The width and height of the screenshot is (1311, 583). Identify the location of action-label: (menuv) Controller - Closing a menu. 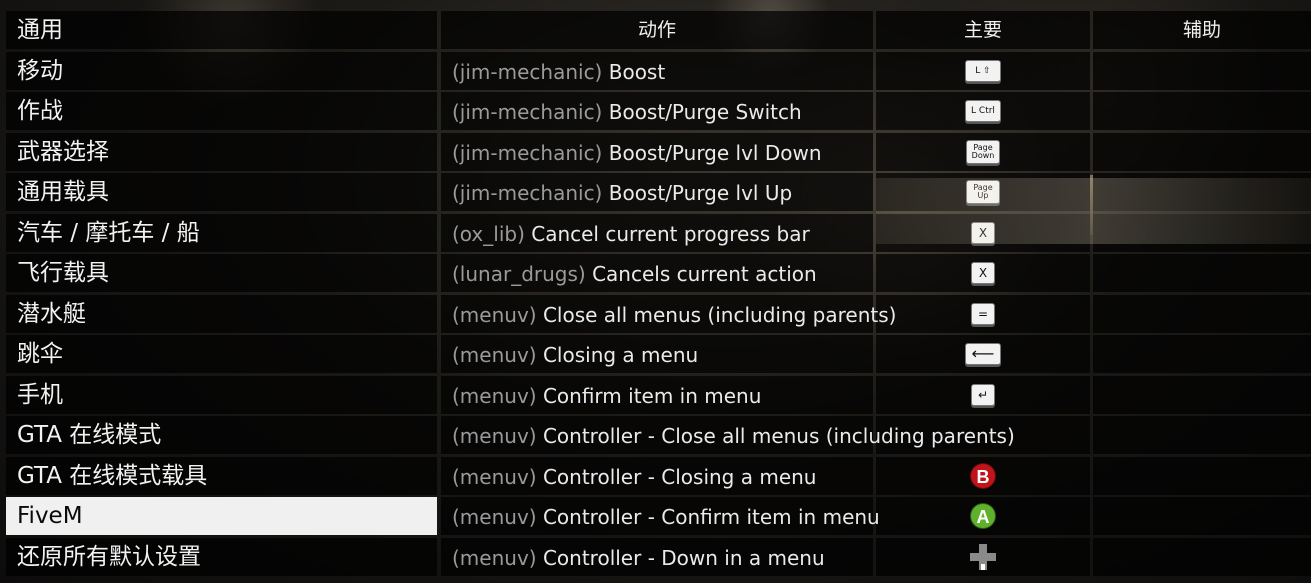
(634, 476).